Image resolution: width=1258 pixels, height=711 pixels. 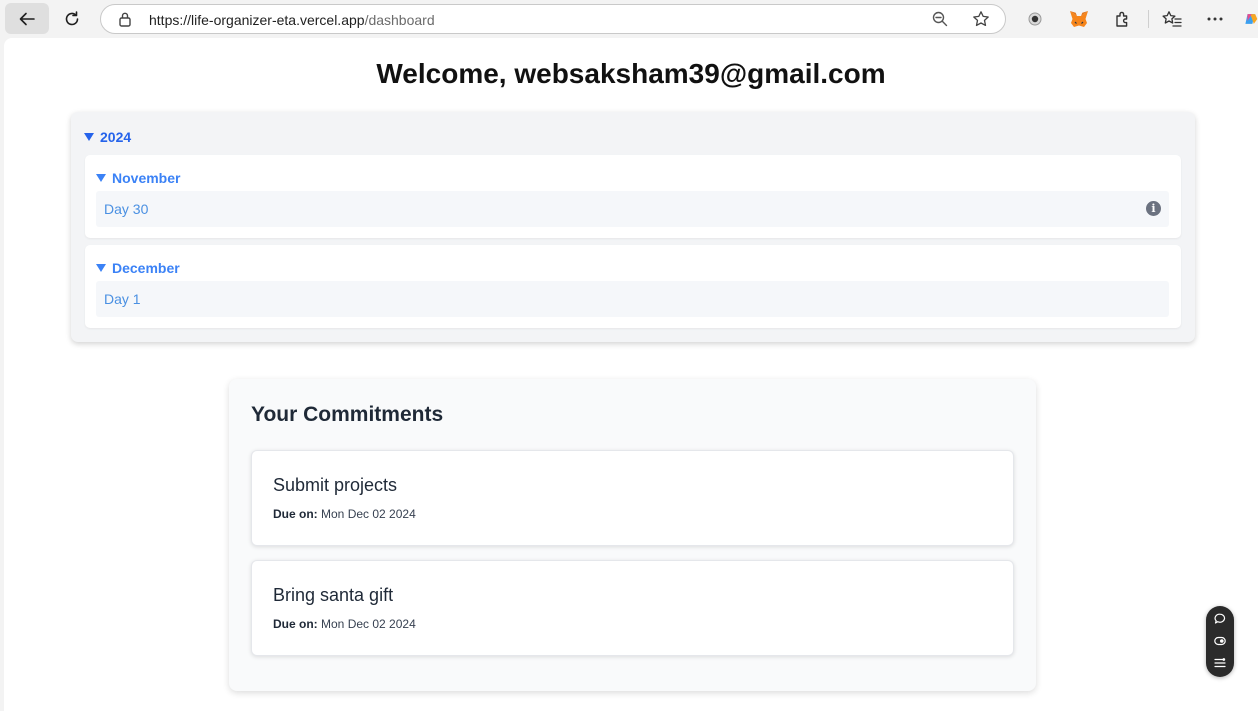 I want to click on day-label: Day 1, so click(x=122, y=299).